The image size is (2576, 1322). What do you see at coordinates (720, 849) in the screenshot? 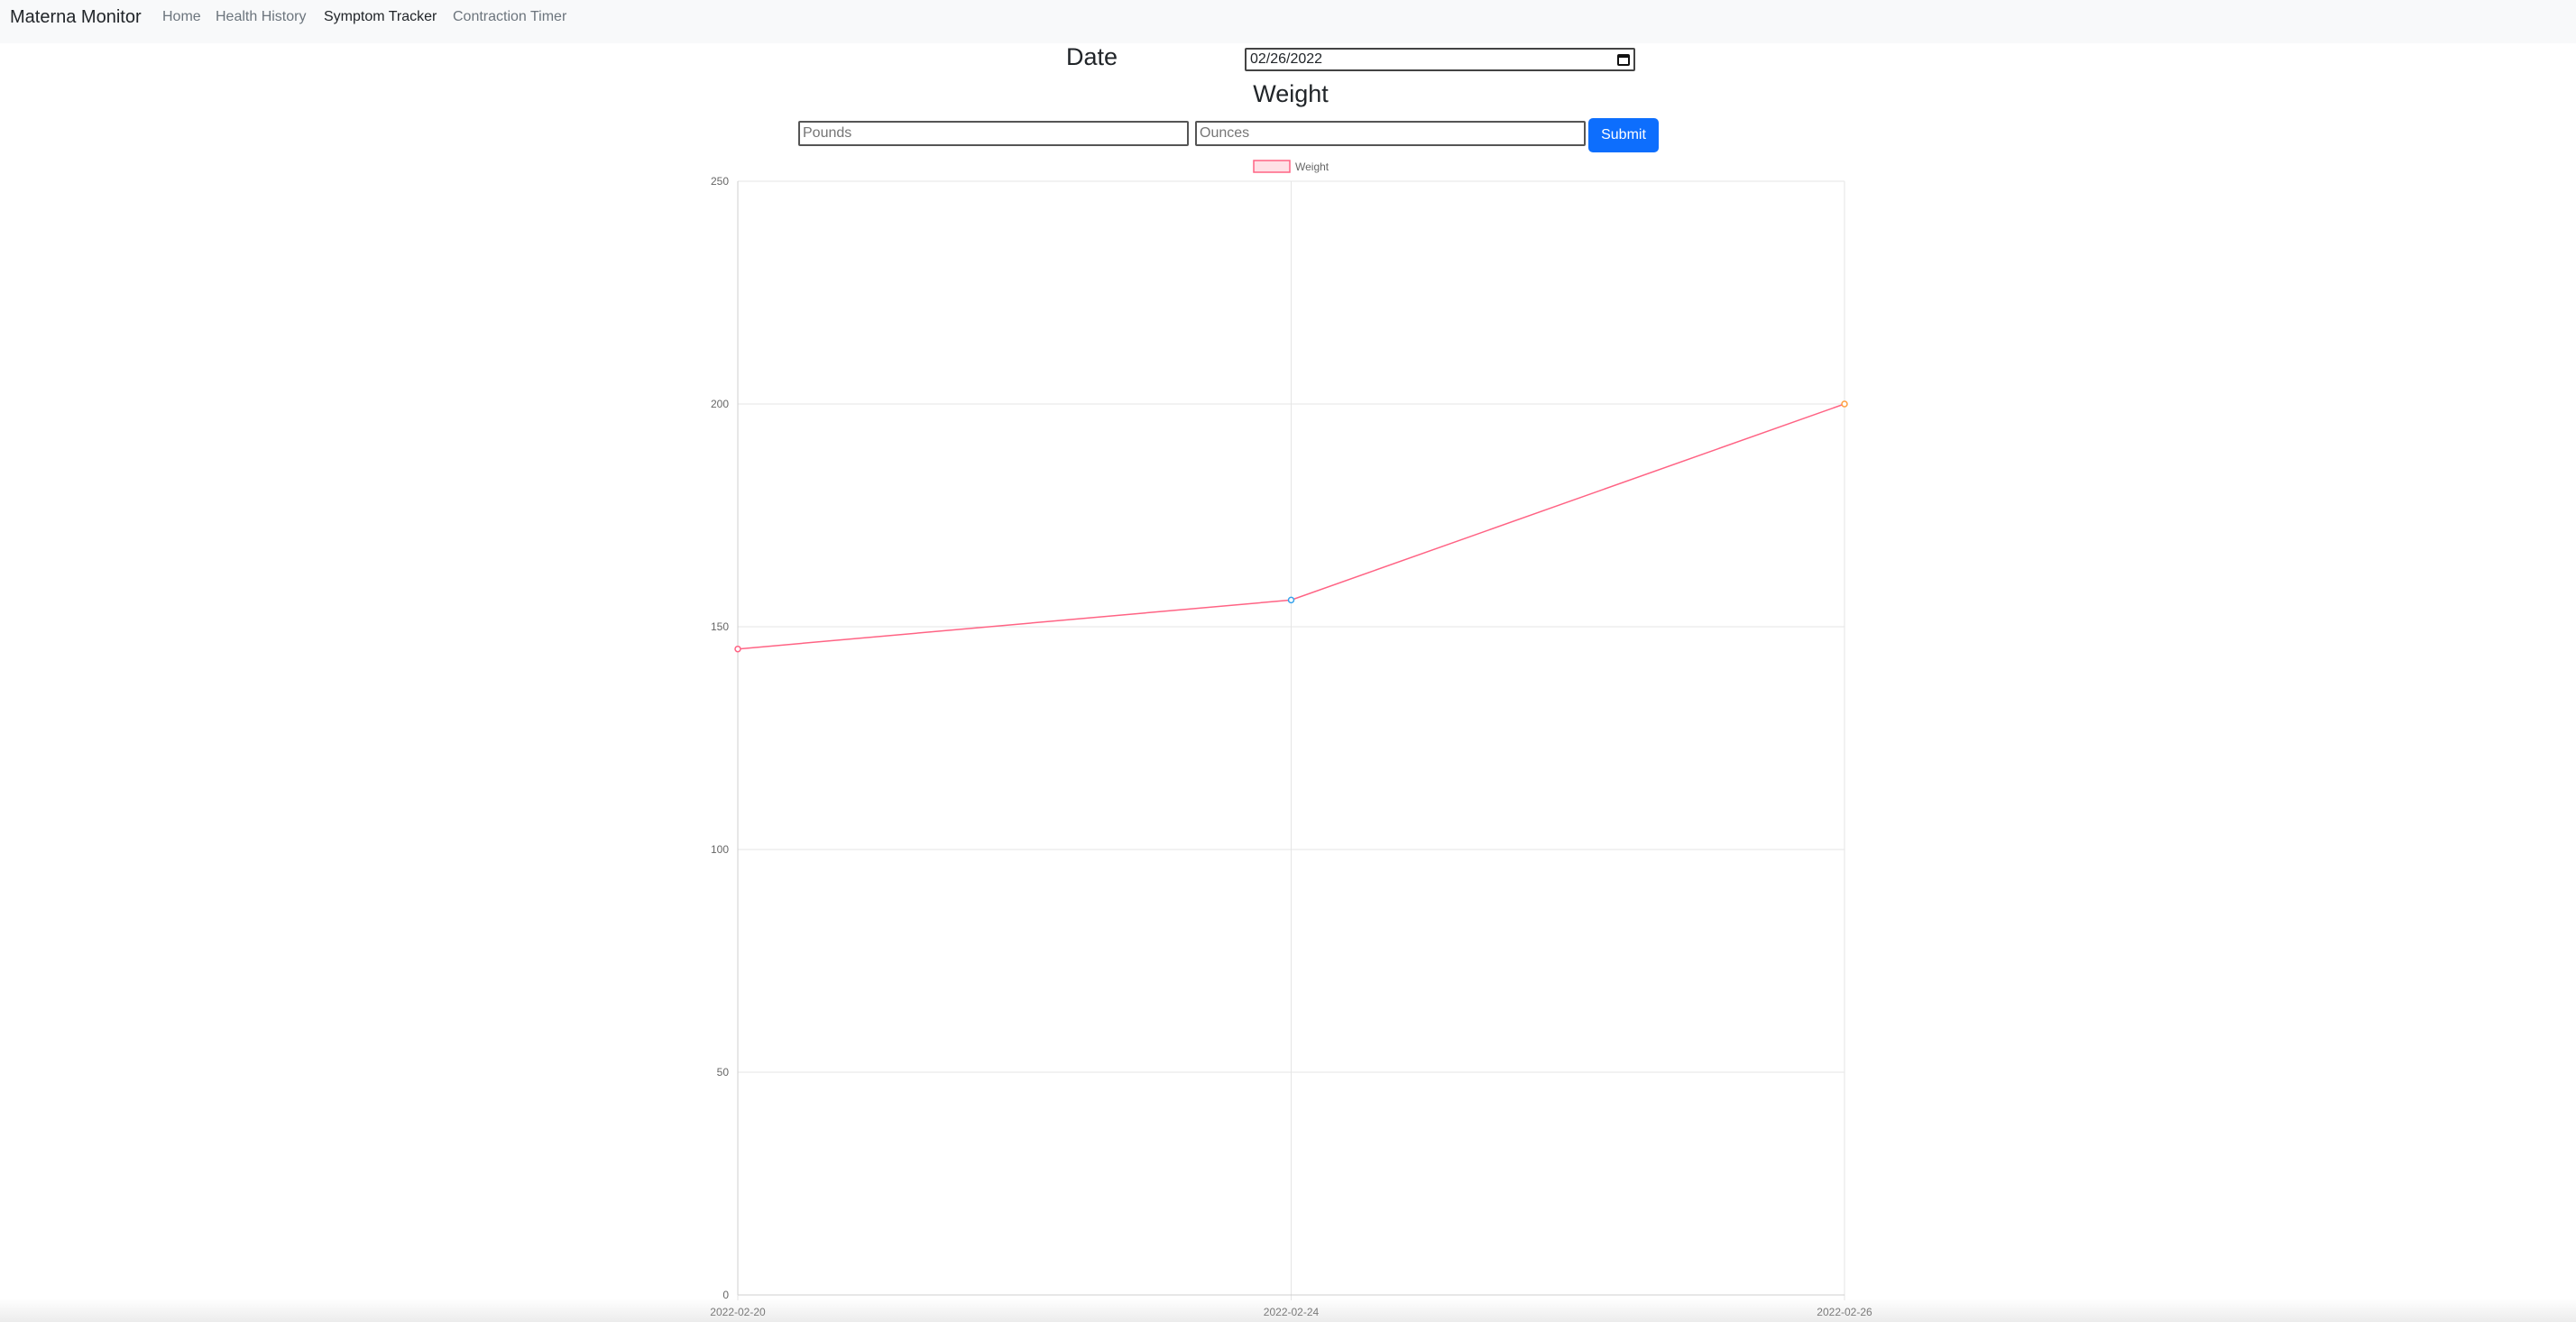
I see `y-tick-label: 100` at bounding box center [720, 849].